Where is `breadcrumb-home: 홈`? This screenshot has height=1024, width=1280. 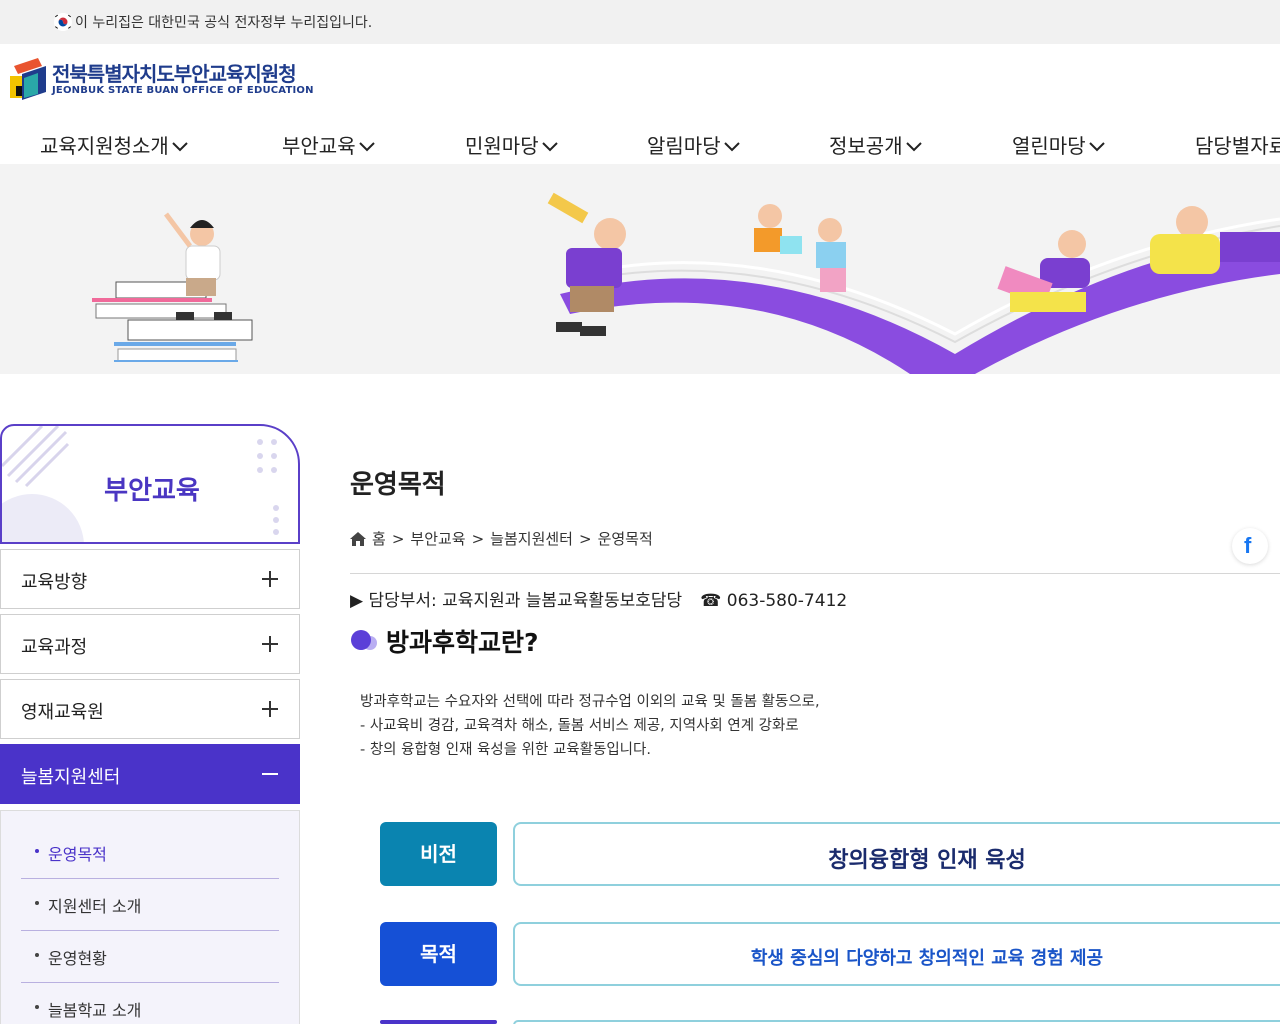
breadcrumb-home: 홈 is located at coordinates (379, 538).